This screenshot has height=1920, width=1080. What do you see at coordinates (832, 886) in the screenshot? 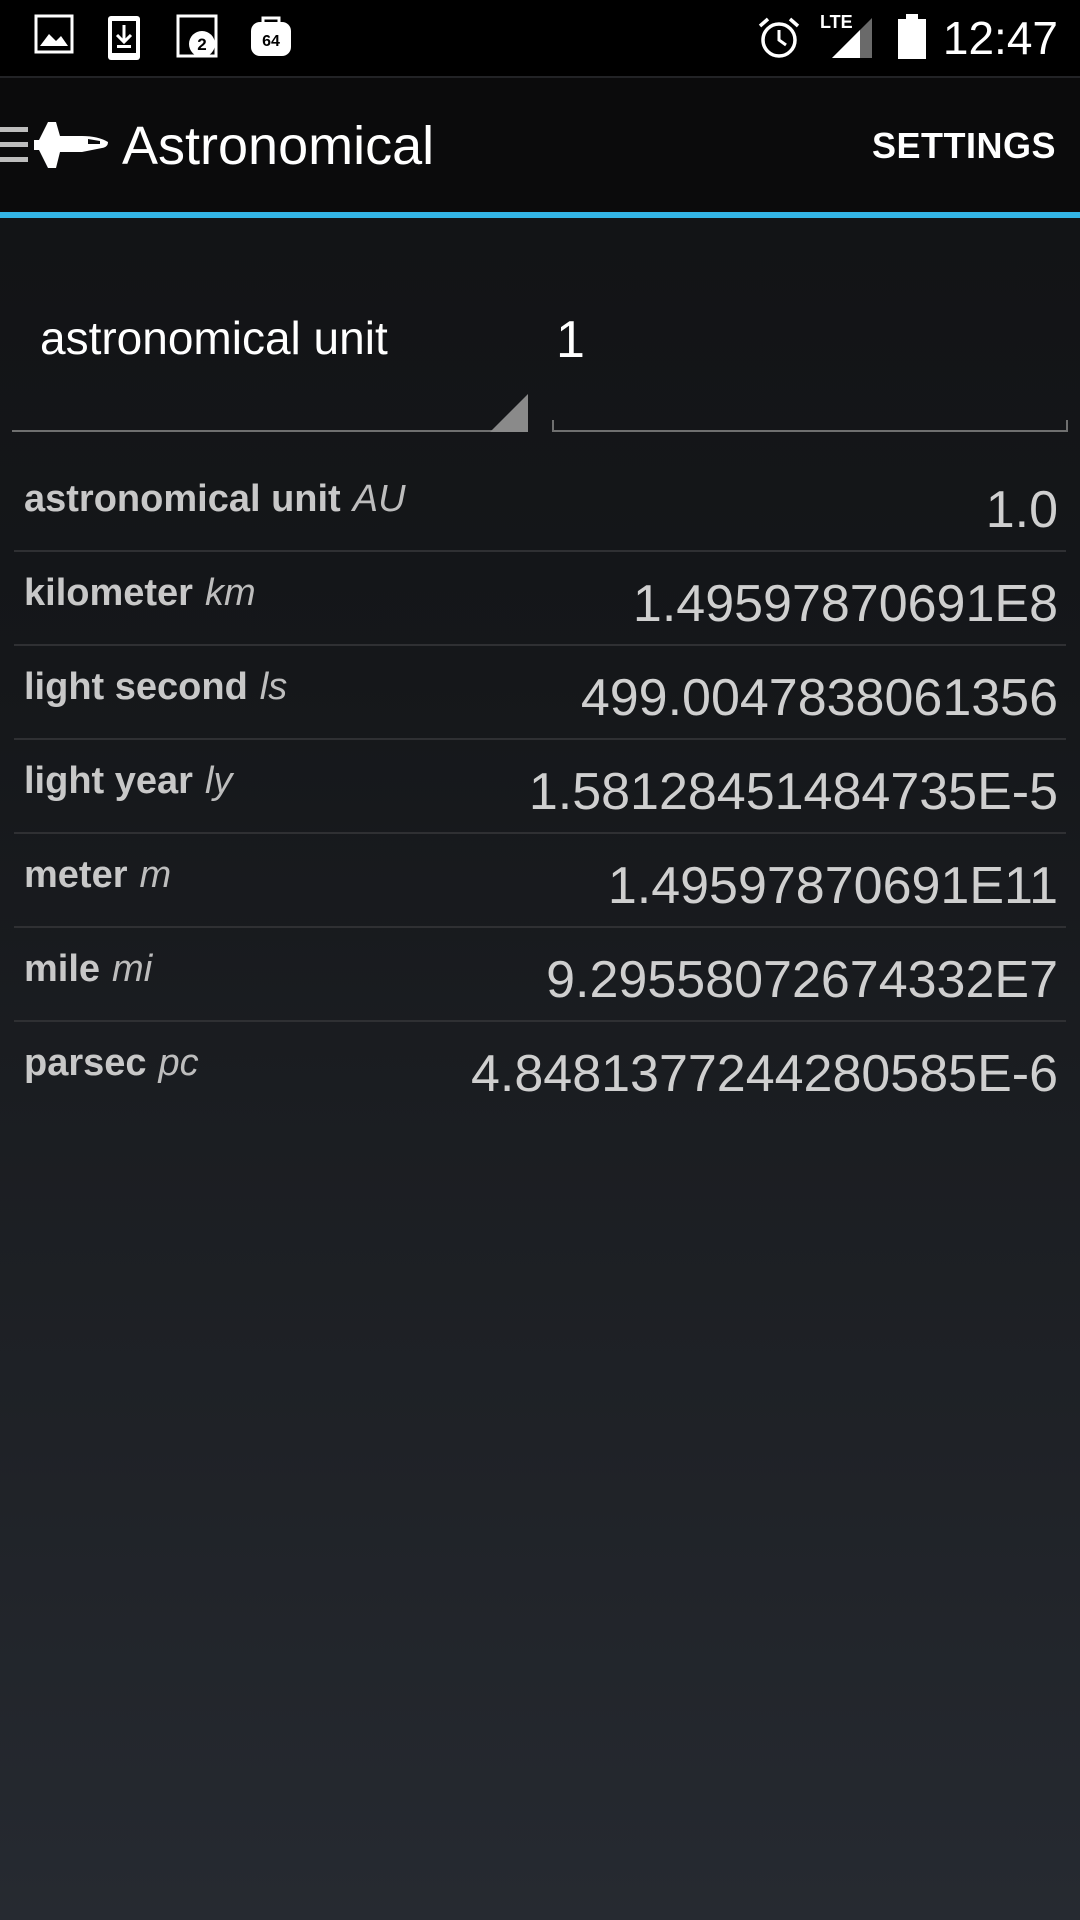
I see `unit-value: 1.49597870691E11` at bounding box center [832, 886].